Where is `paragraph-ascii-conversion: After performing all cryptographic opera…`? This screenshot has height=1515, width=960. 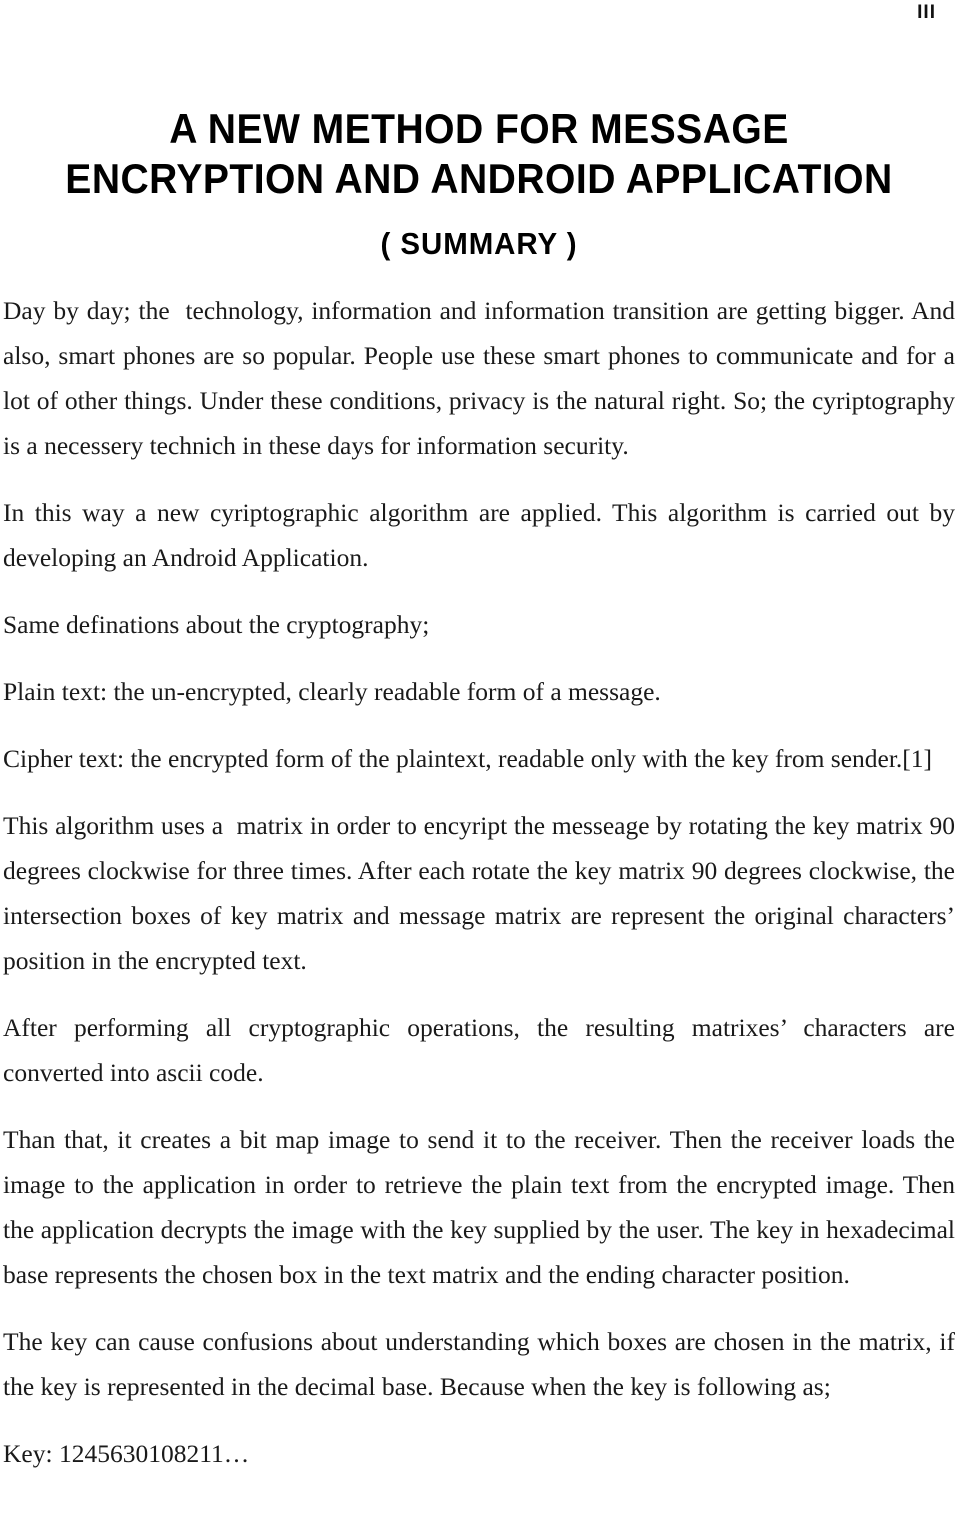 paragraph-ascii-conversion: After performing all cryptographic opera… is located at coordinates (479, 1050).